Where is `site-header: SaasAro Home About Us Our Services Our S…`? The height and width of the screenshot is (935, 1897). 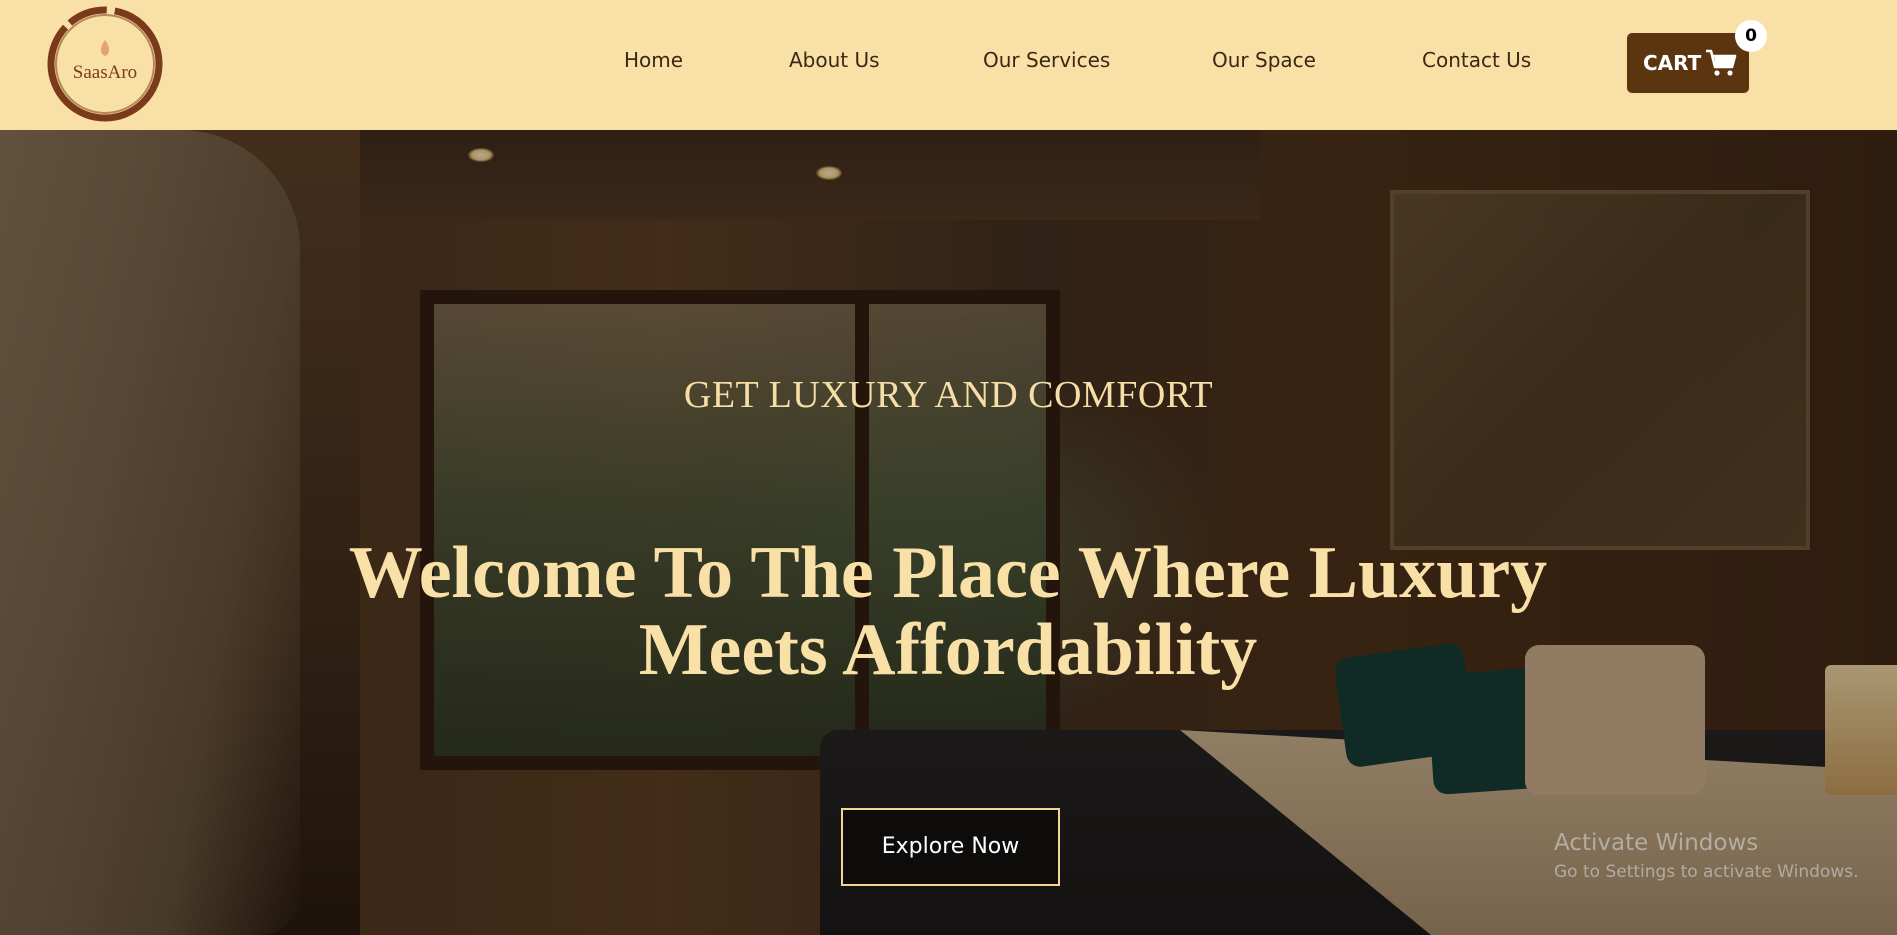 site-header: SaasAro Home About Us Our Services Our S… is located at coordinates (948, 65).